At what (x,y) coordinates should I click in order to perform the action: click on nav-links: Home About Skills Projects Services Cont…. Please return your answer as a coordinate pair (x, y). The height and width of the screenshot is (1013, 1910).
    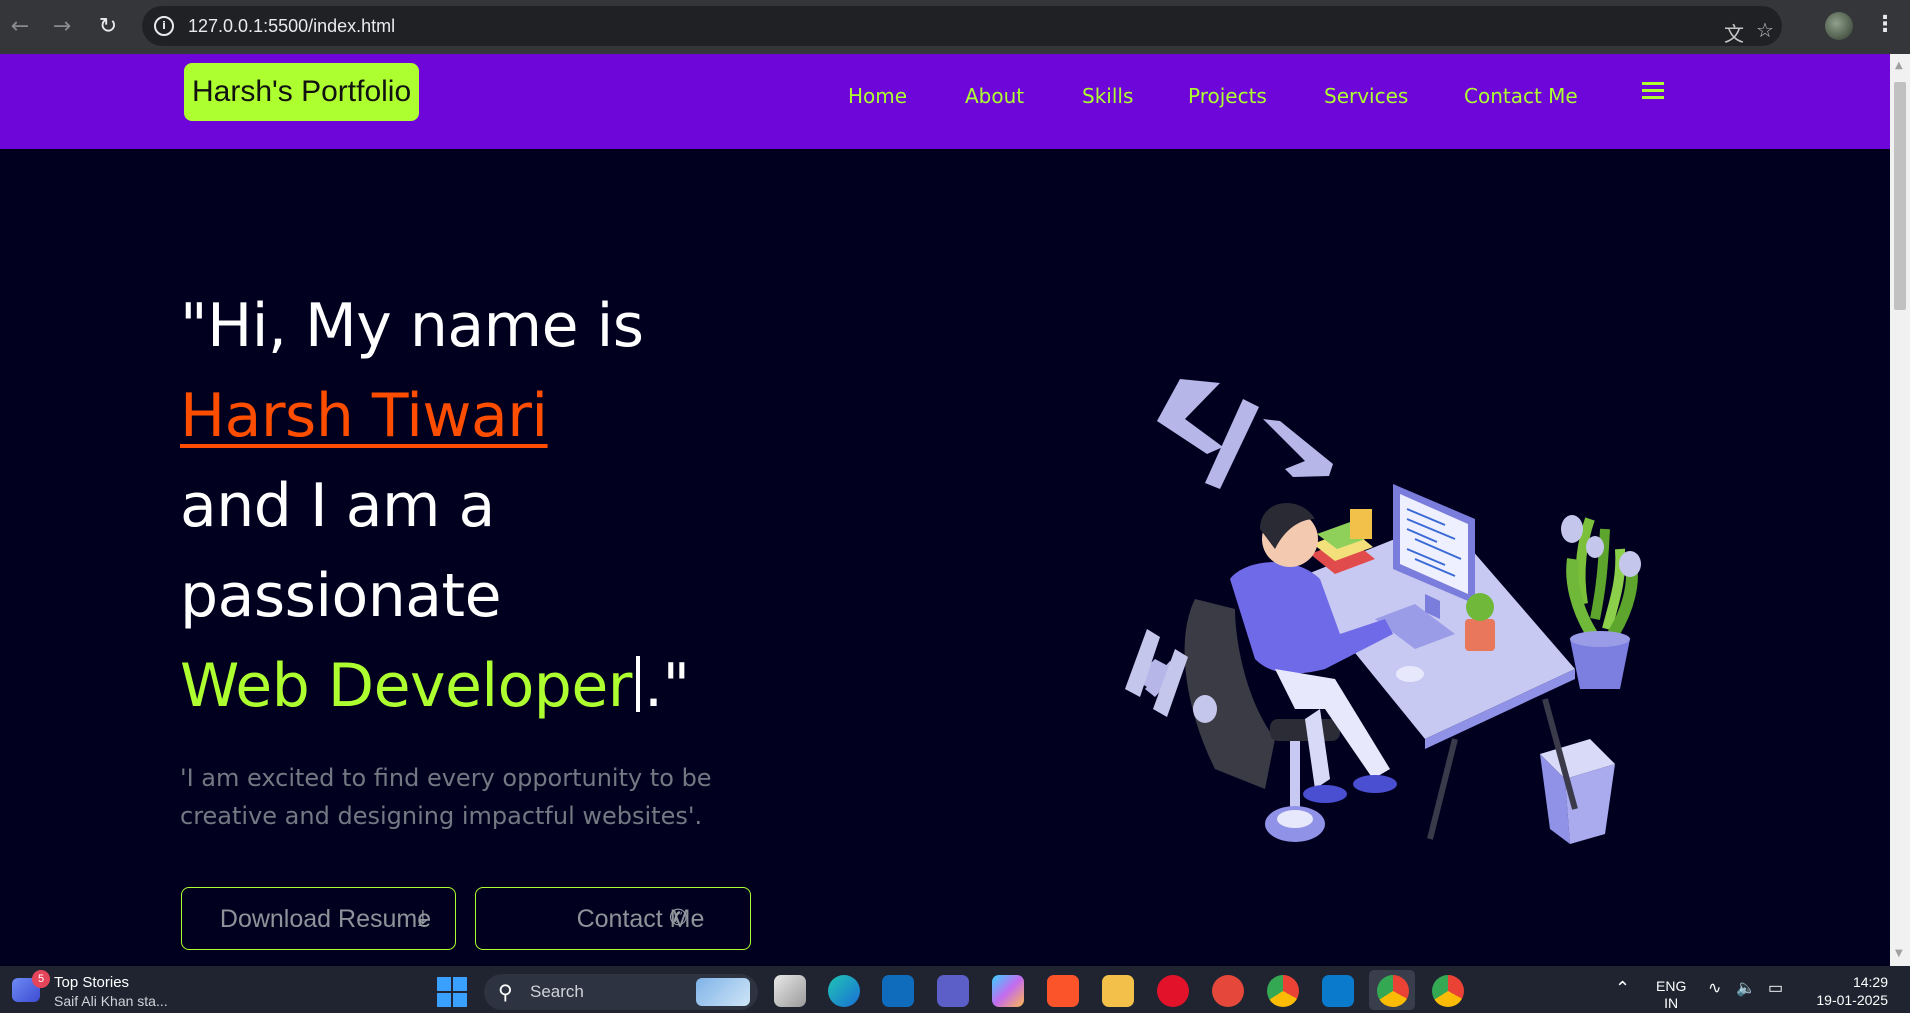
    Looking at the image, I should click on (945, 96).